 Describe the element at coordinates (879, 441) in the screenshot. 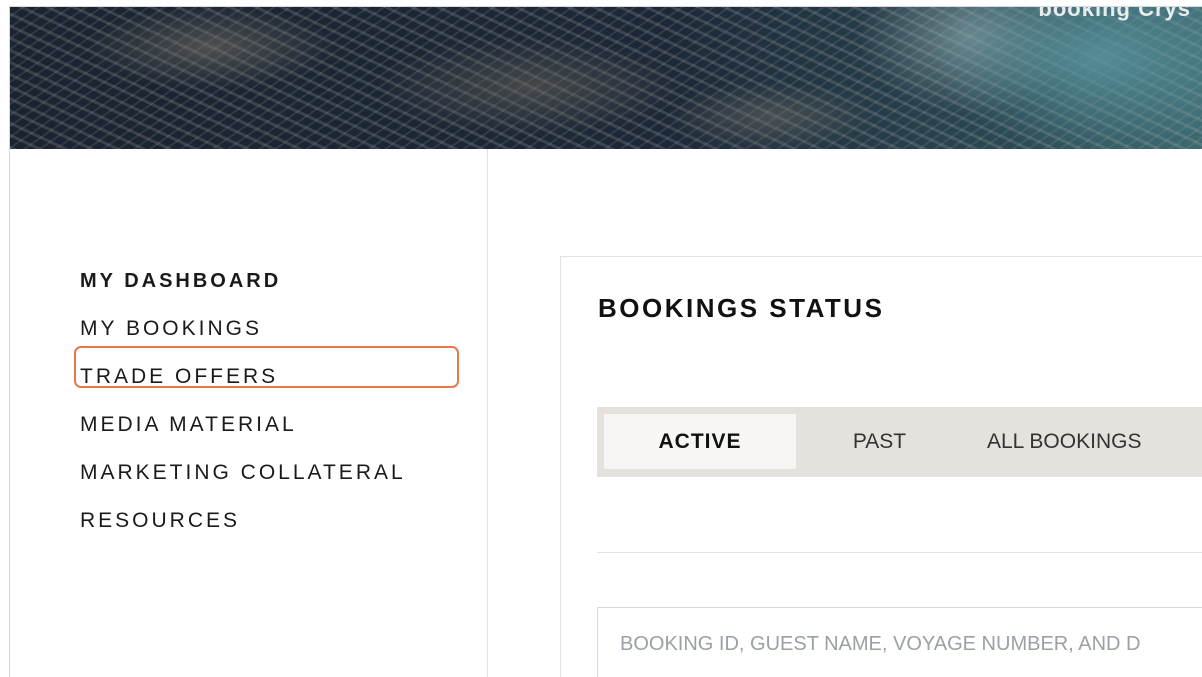

I see `tab-past: PAST` at that location.